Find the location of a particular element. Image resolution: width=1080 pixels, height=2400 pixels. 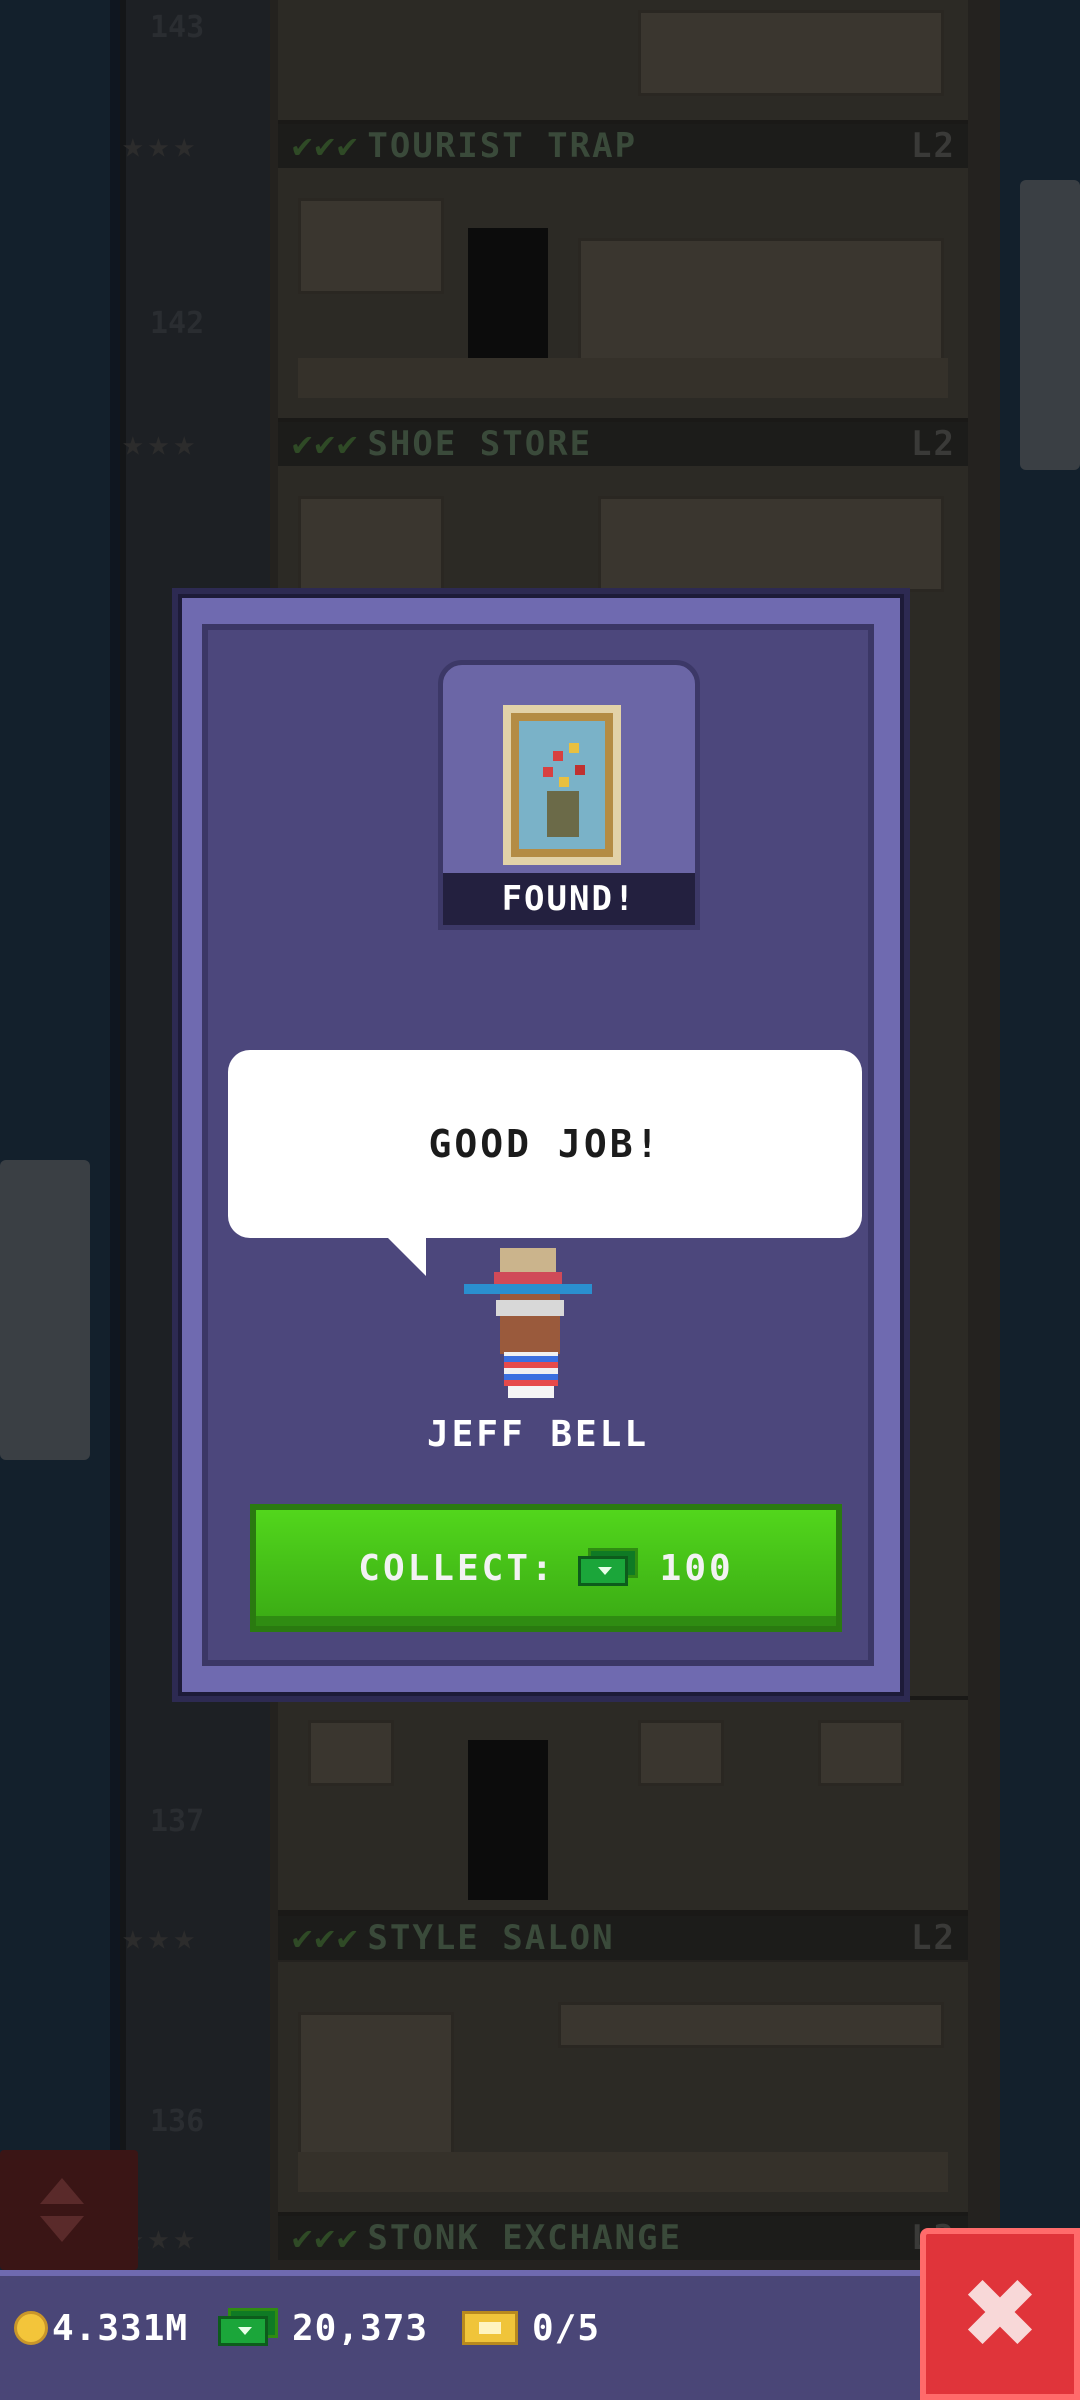

floor-banner: ✔✔✔ SHOE STORE L2 is located at coordinates (623, 444).